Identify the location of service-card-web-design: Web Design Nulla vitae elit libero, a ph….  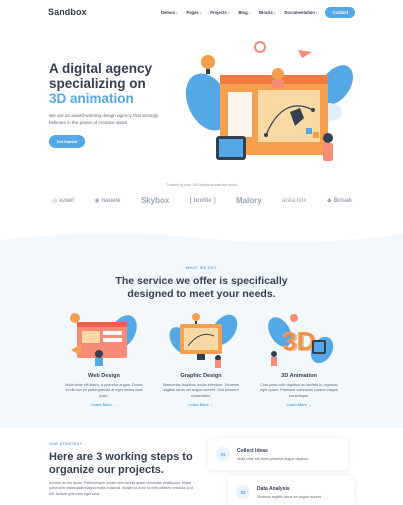
(104, 358).